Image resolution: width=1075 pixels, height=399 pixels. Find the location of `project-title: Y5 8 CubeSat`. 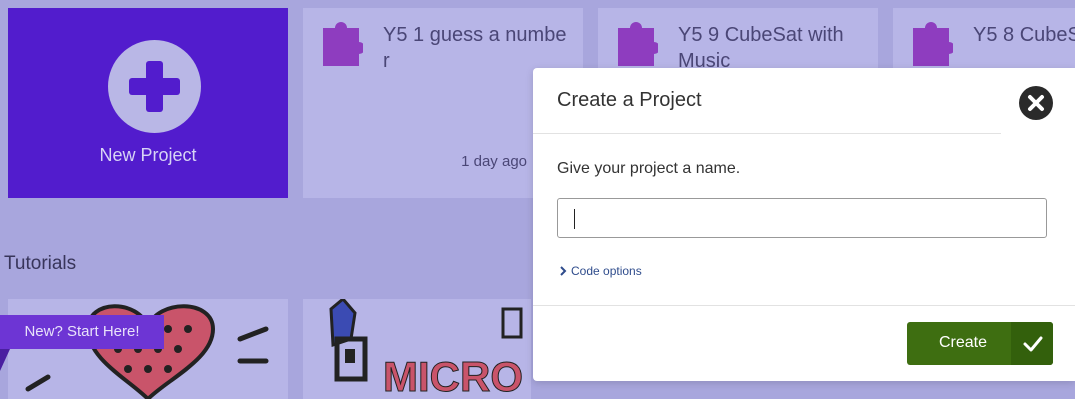

project-title: Y5 8 CubeSat is located at coordinates (1024, 35).